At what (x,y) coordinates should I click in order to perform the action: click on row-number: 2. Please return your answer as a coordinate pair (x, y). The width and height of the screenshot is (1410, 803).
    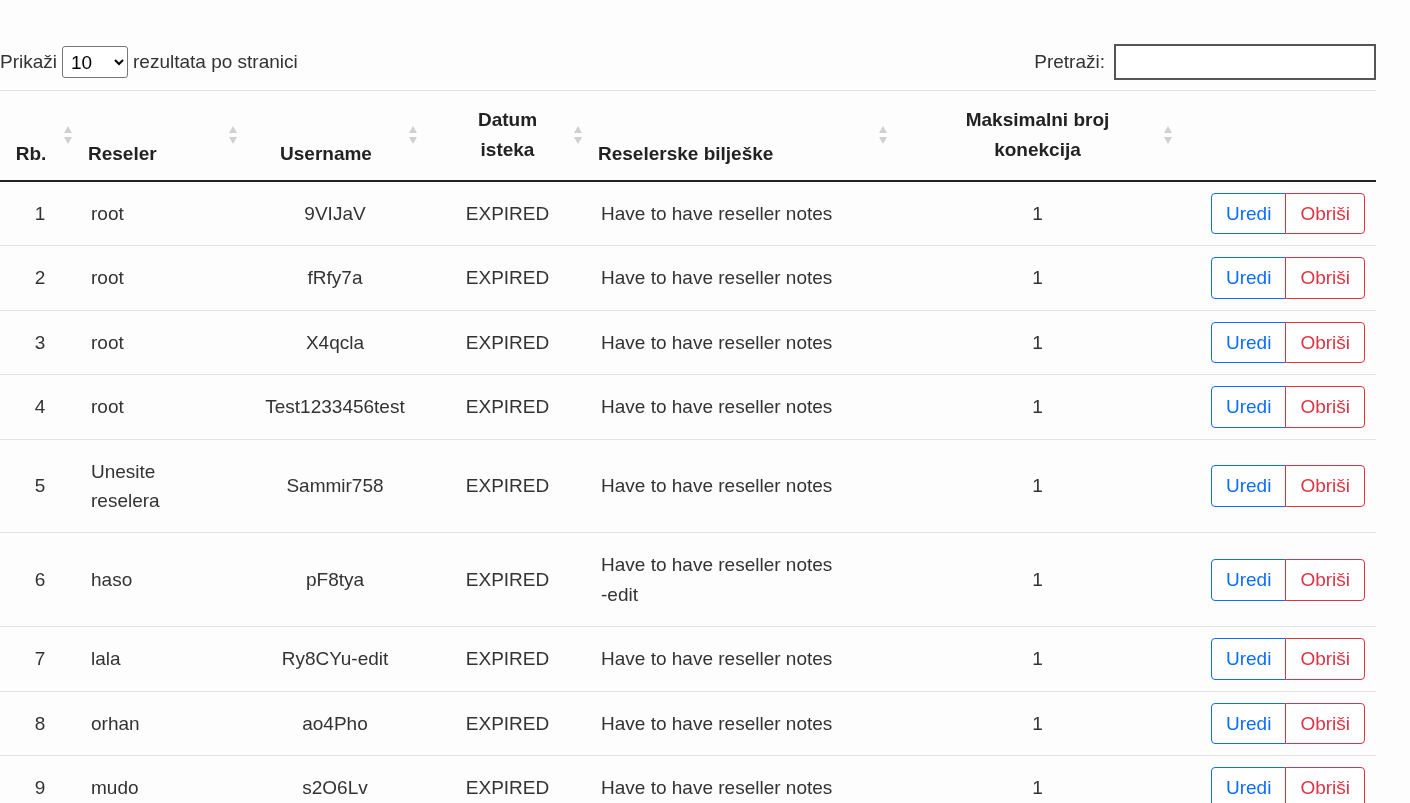
    Looking at the image, I should click on (40, 278).